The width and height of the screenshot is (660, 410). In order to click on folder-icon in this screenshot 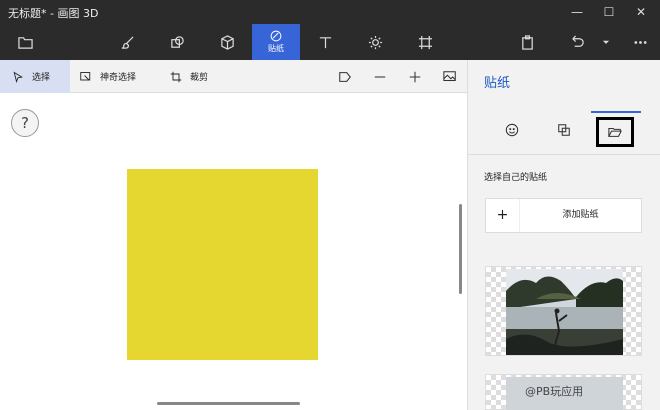, I will do `click(25, 42)`.